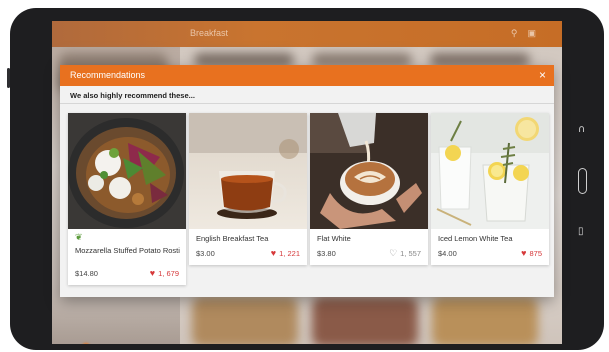 The height and width of the screenshot is (352, 609). Describe the element at coordinates (8, 78) in the screenshot. I see `tablet-side-button` at that location.